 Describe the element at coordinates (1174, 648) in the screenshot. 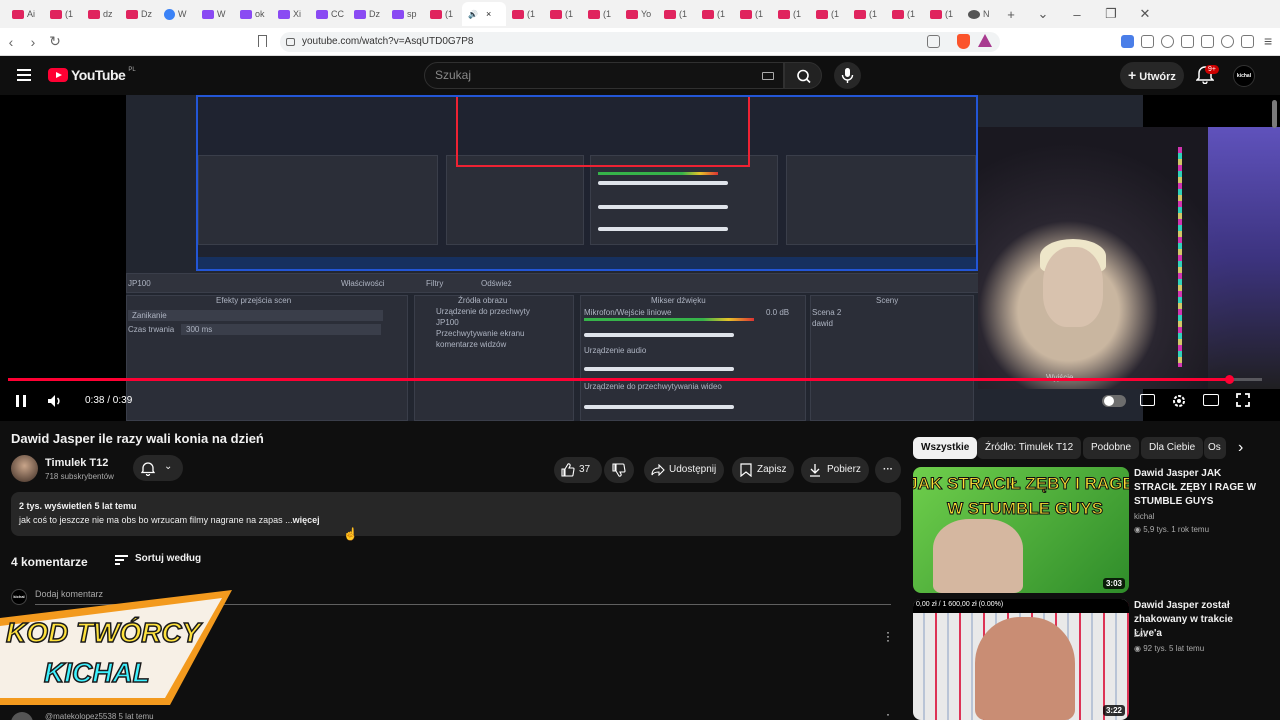

I see `recommended-meta-text: 92 tys. 5 lat temu` at that location.